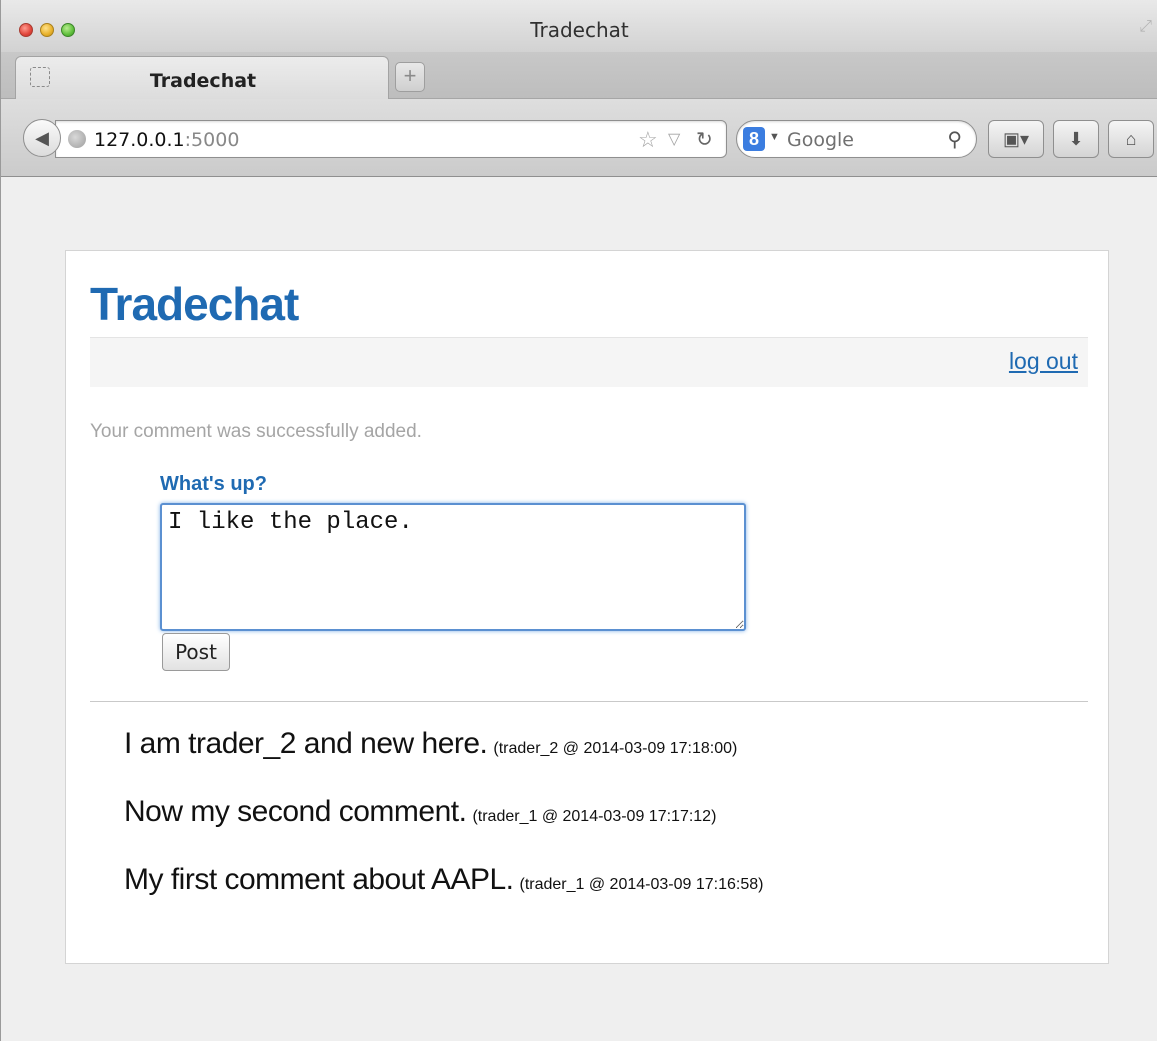  What do you see at coordinates (579, 30) in the screenshot?
I see `window-title: Tradechat` at bounding box center [579, 30].